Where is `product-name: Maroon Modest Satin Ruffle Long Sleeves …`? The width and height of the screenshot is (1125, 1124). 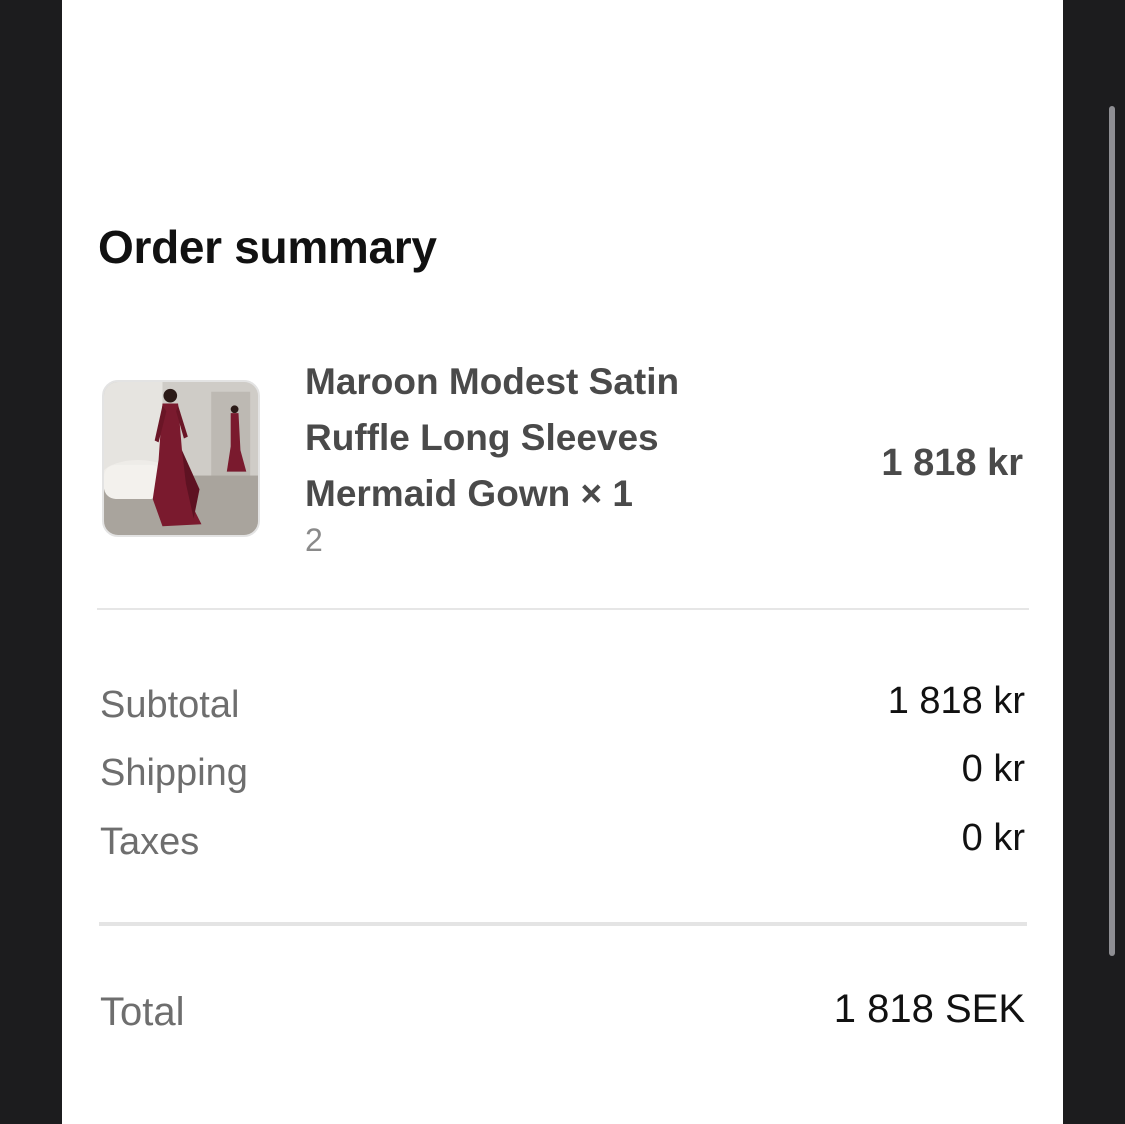
product-name: Maroon Modest Satin Ruffle Long Sleeves … is located at coordinates (492, 437).